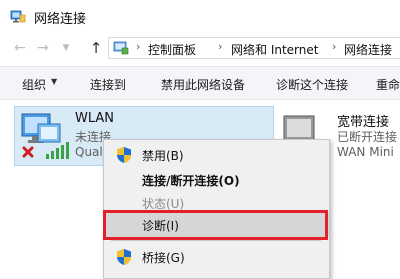  I want to click on menu-separator, so click(216, 240).